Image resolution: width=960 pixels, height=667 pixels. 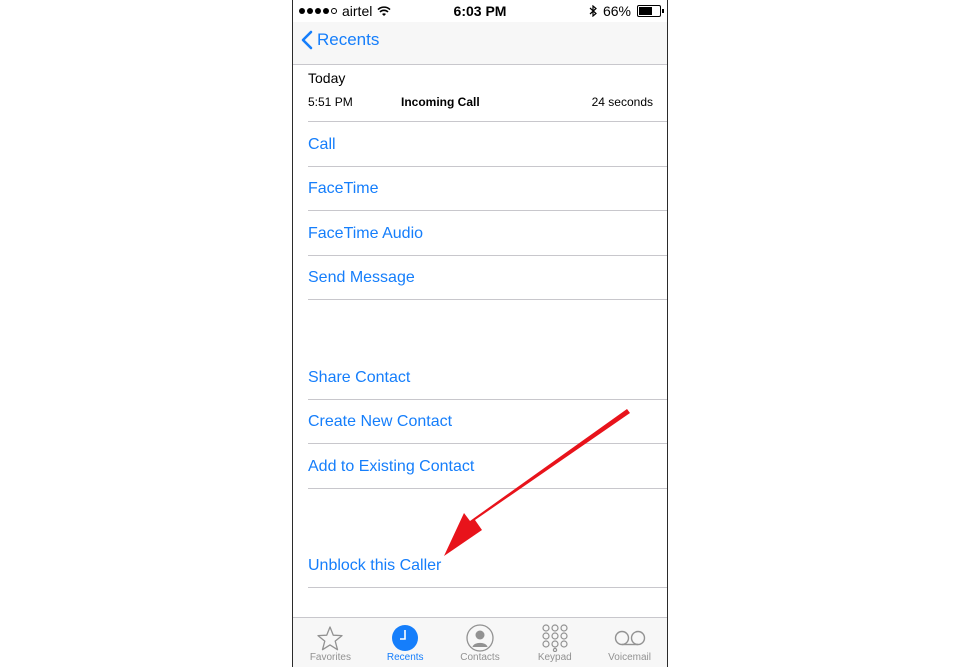 I want to click on star-icon, so click(x=330, y=637).